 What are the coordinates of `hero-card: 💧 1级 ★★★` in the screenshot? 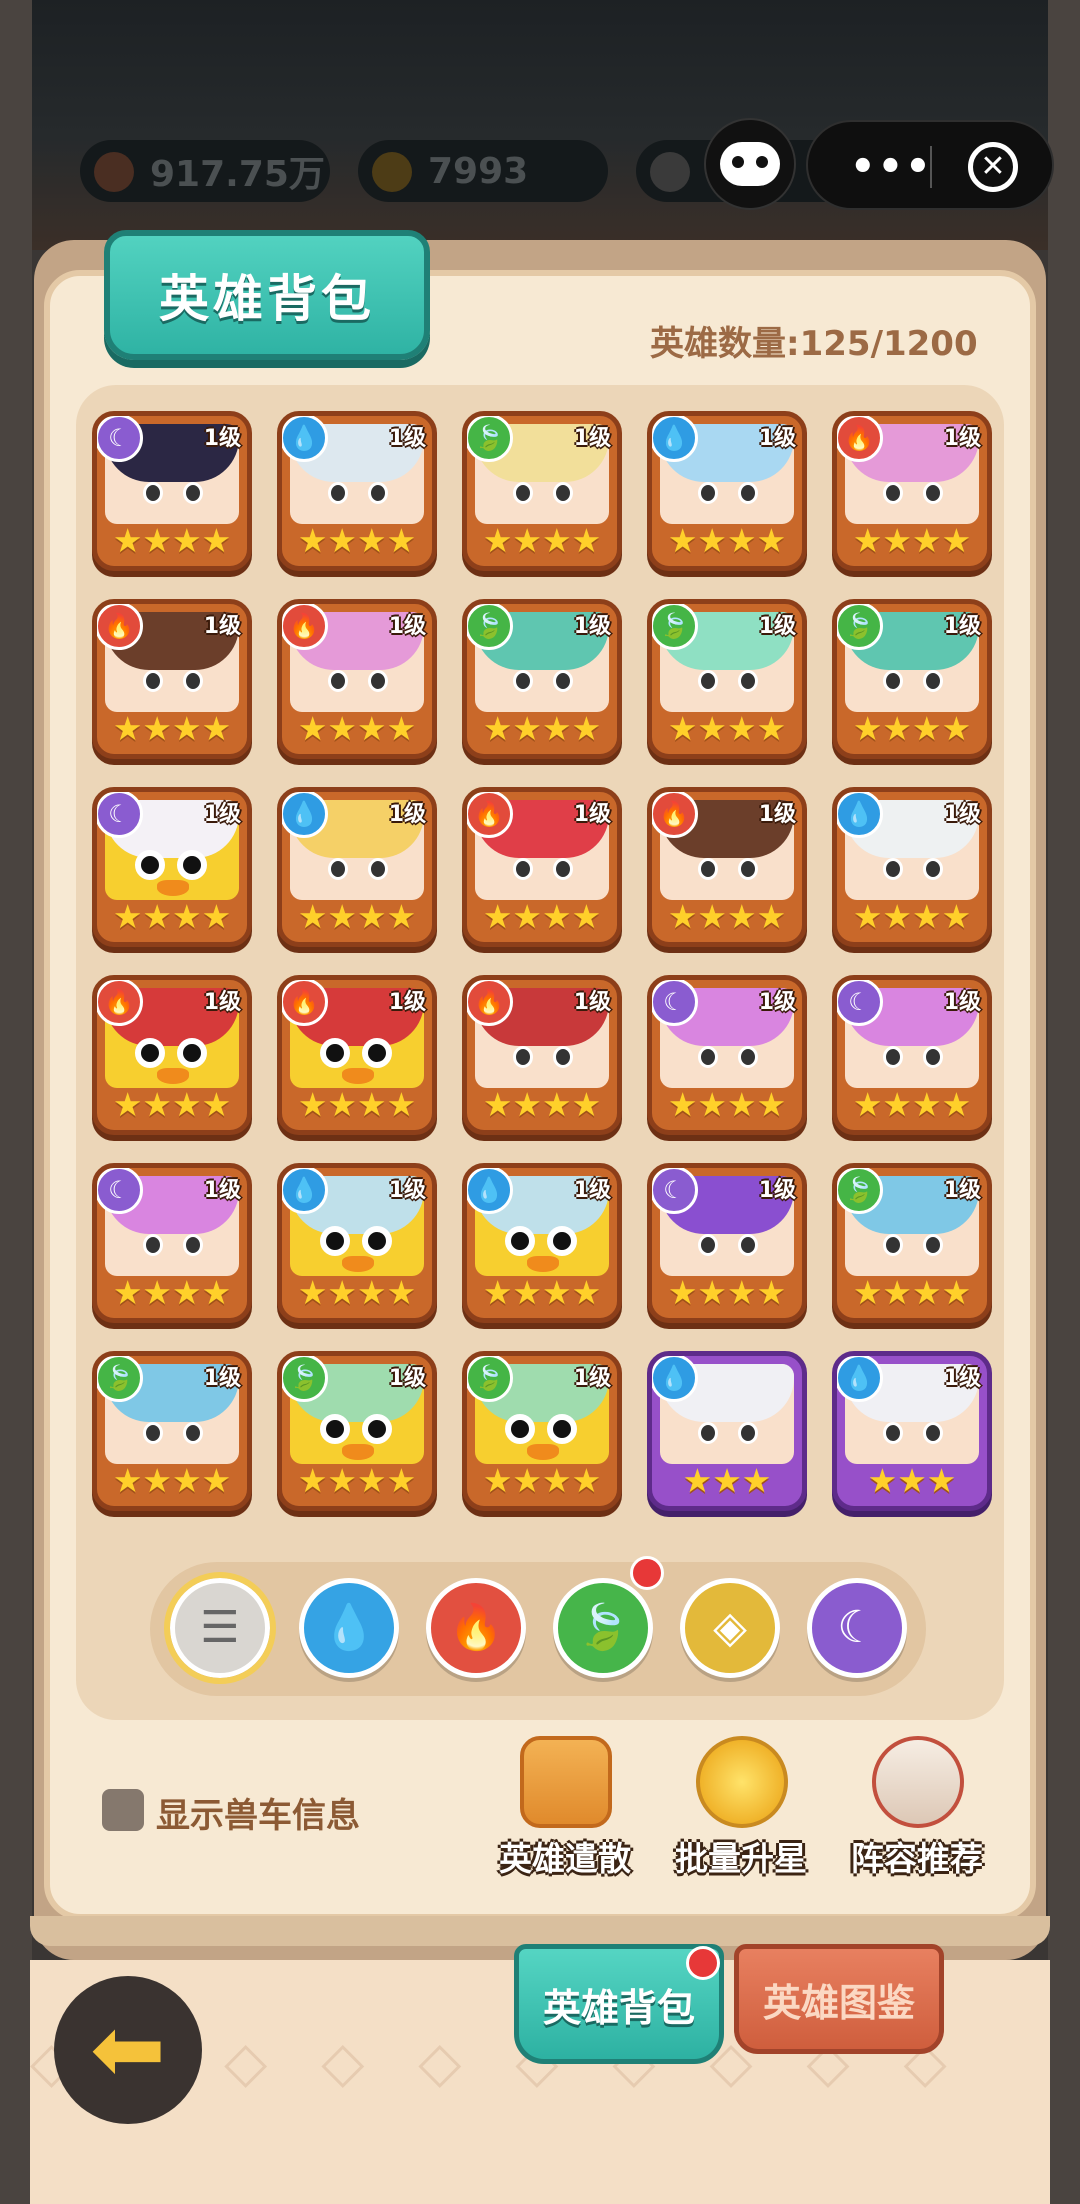 It's located at (912, 1431).